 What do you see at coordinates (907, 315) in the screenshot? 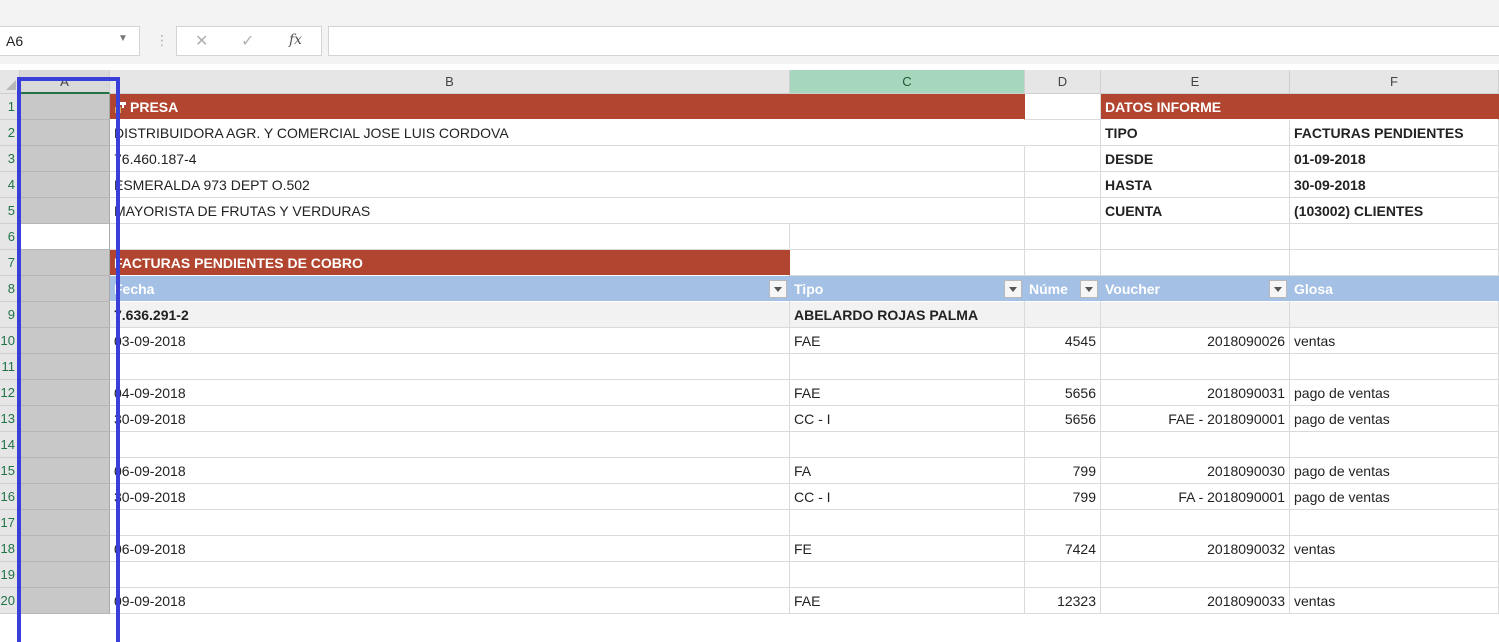
I see `group-name: ABELARDO ROJAS PALMA` at bounding box center [907, 315].